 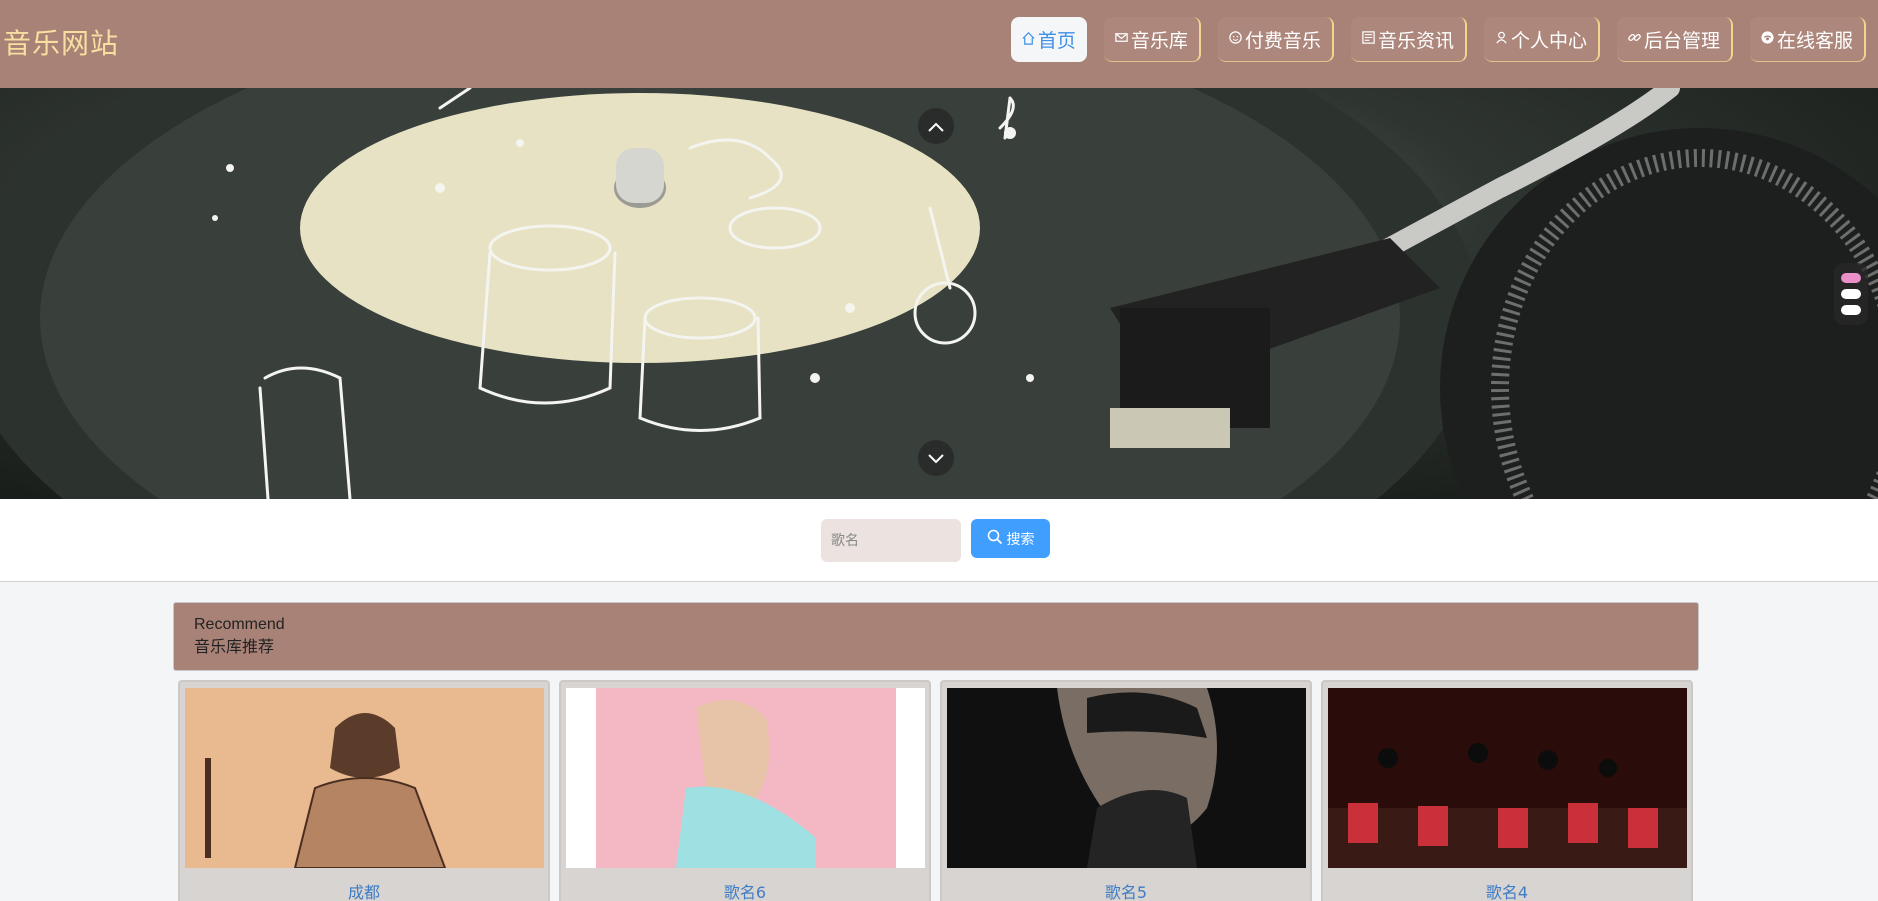 I want to click on song-card: 成都, so click(x=364, y=790).